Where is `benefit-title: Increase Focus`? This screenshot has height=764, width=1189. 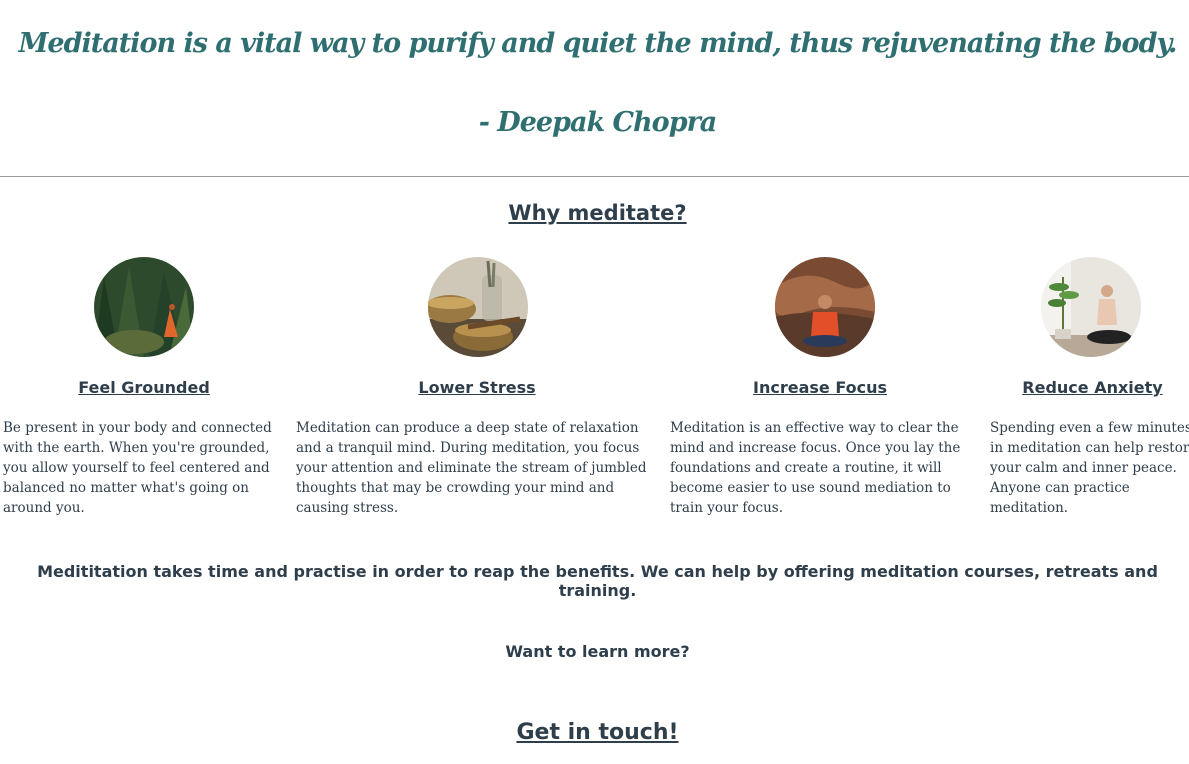
benefit-title: Increase Focus is located at coordinates (820, 387).